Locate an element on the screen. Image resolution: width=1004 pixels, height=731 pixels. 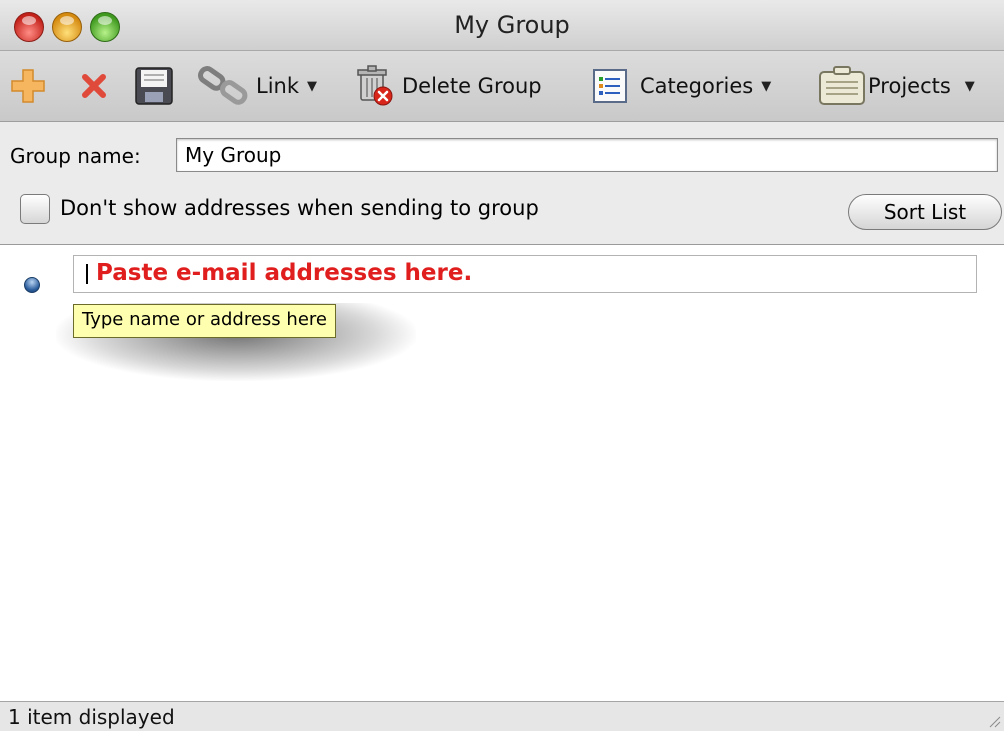
save-icon is located at coordinates (154, 86).